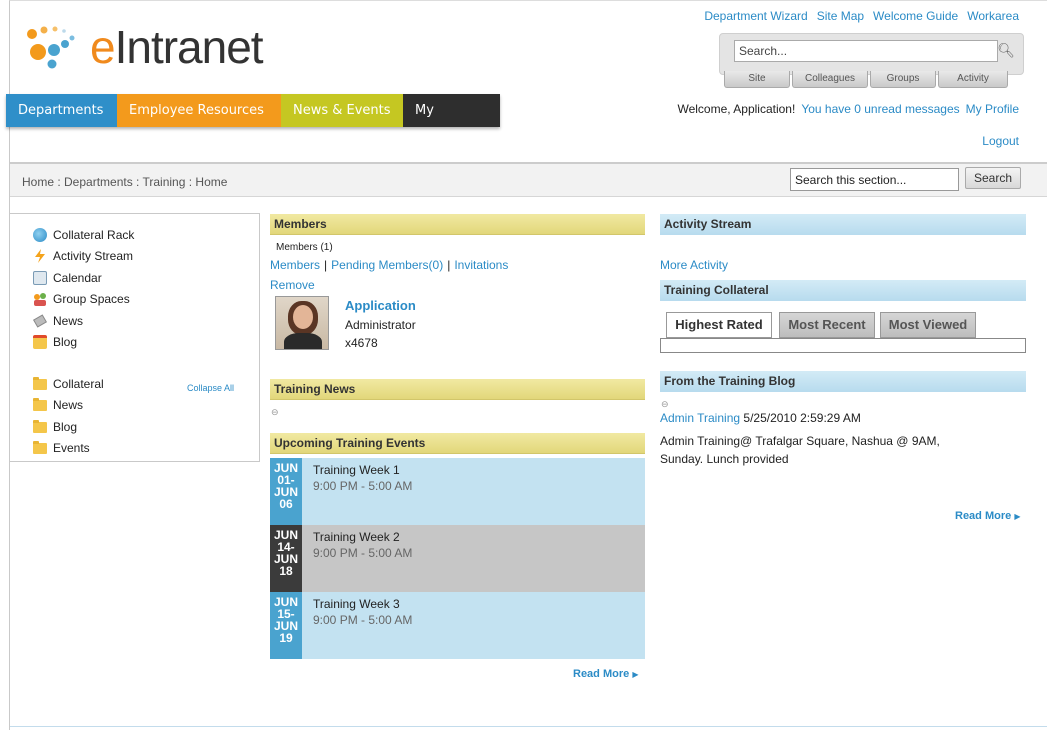  What do you see at coordinates (286, 504) in the screenshot?
I see `date-line: 06` at bounding box center [286, 504].